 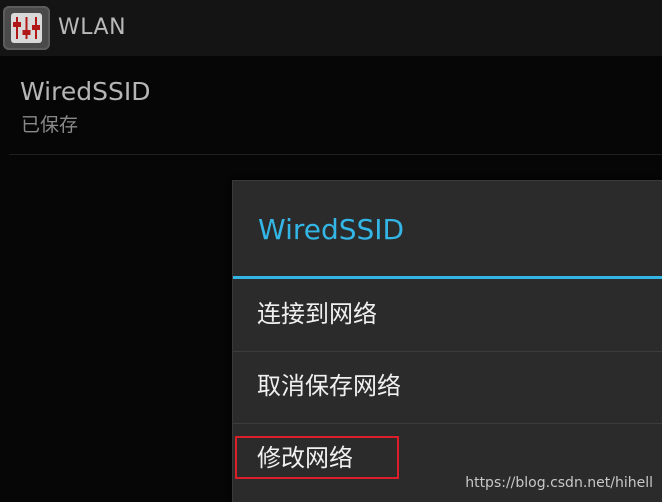 I want to click on network-status: 已保存, so click(x=50, y=125).